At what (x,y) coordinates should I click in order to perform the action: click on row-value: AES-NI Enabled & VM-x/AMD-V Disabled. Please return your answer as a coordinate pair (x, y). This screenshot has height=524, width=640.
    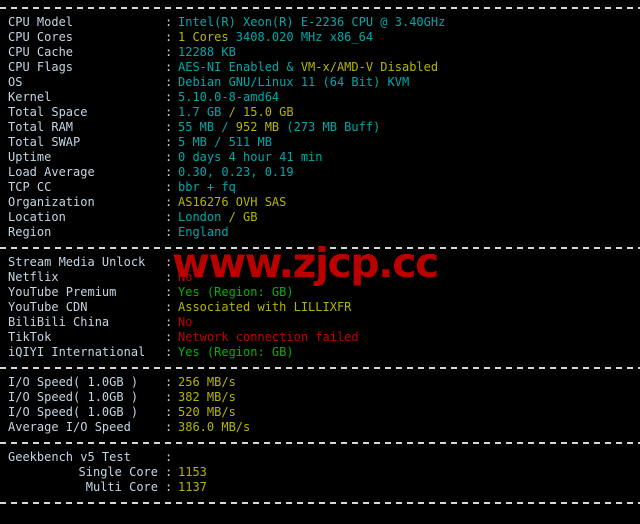
    Looking at the image, I should click on (308, 67).